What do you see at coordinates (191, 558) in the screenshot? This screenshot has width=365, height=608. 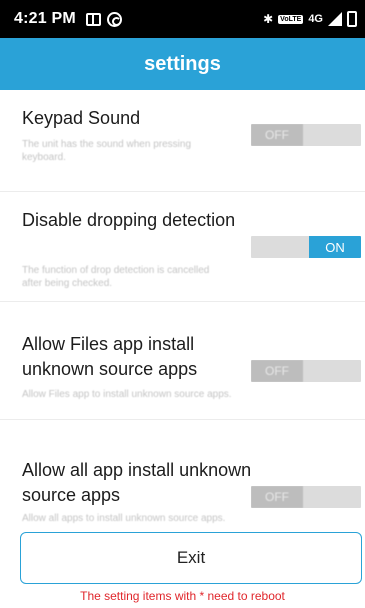 I see `exit-button: Exit` at bounding box center [191, 558].